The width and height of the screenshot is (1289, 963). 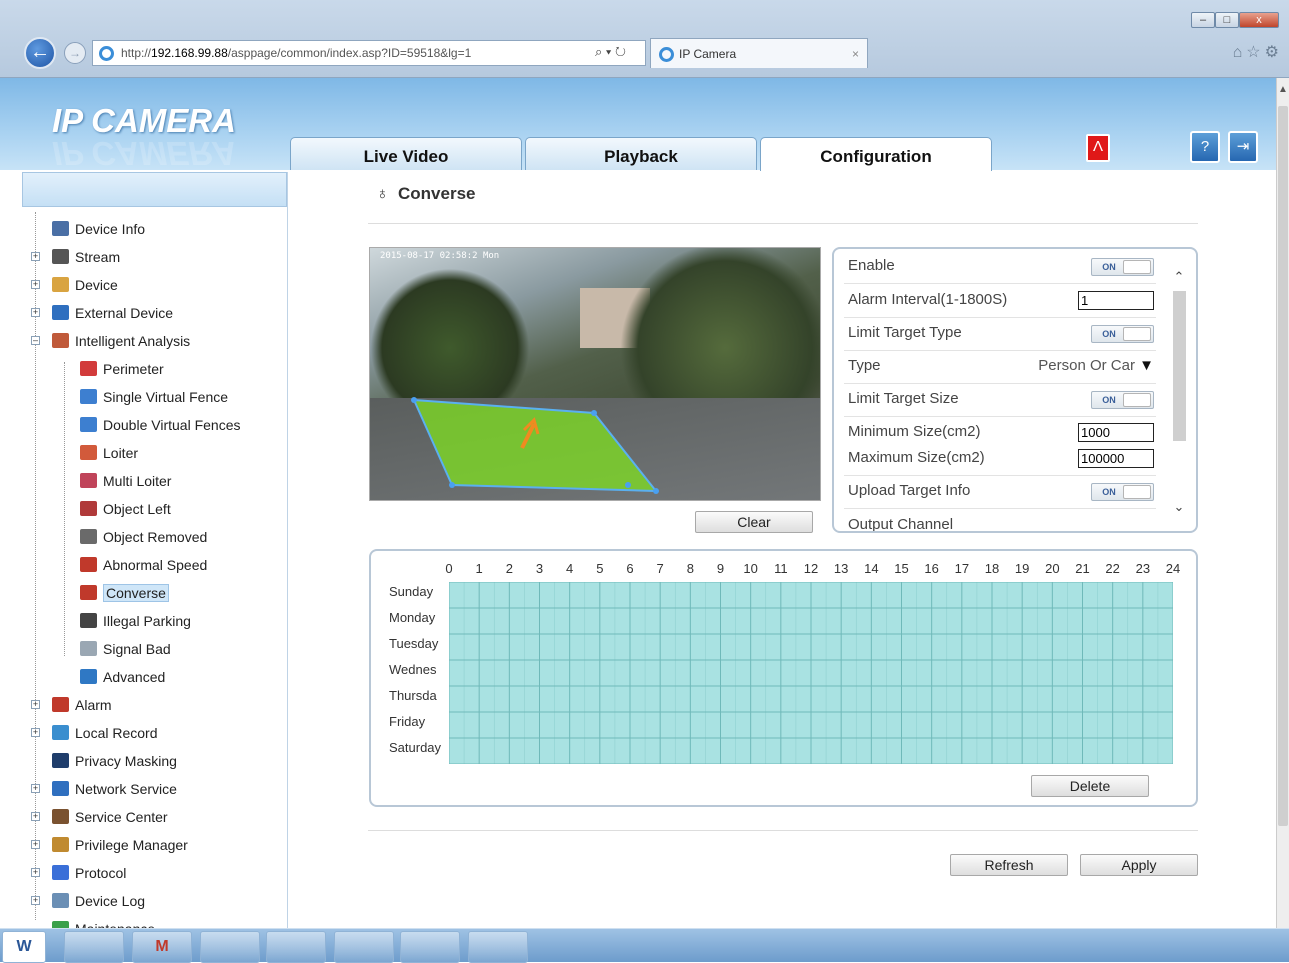 I want to click on detection-zone-overlay, so click(x=595, y=374).